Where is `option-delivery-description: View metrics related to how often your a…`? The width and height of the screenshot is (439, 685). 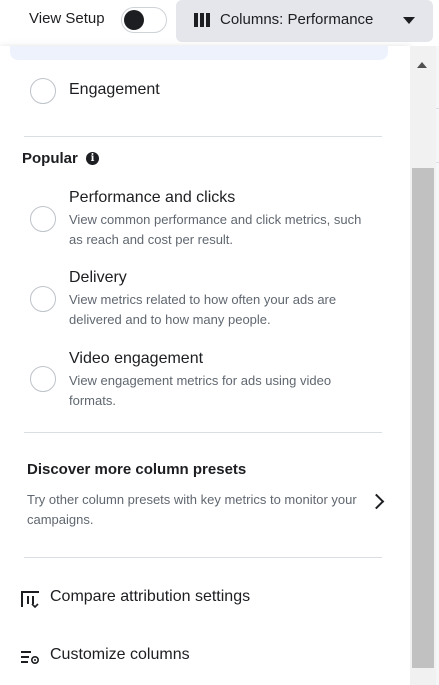
option-delivery-description: View metrics related to how often your a… is located at coordinates (203, 309).